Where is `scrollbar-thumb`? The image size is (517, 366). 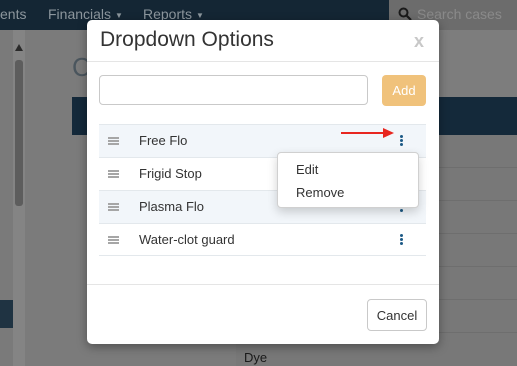 scrollbar-thumb is located at coordinates (19, 133).